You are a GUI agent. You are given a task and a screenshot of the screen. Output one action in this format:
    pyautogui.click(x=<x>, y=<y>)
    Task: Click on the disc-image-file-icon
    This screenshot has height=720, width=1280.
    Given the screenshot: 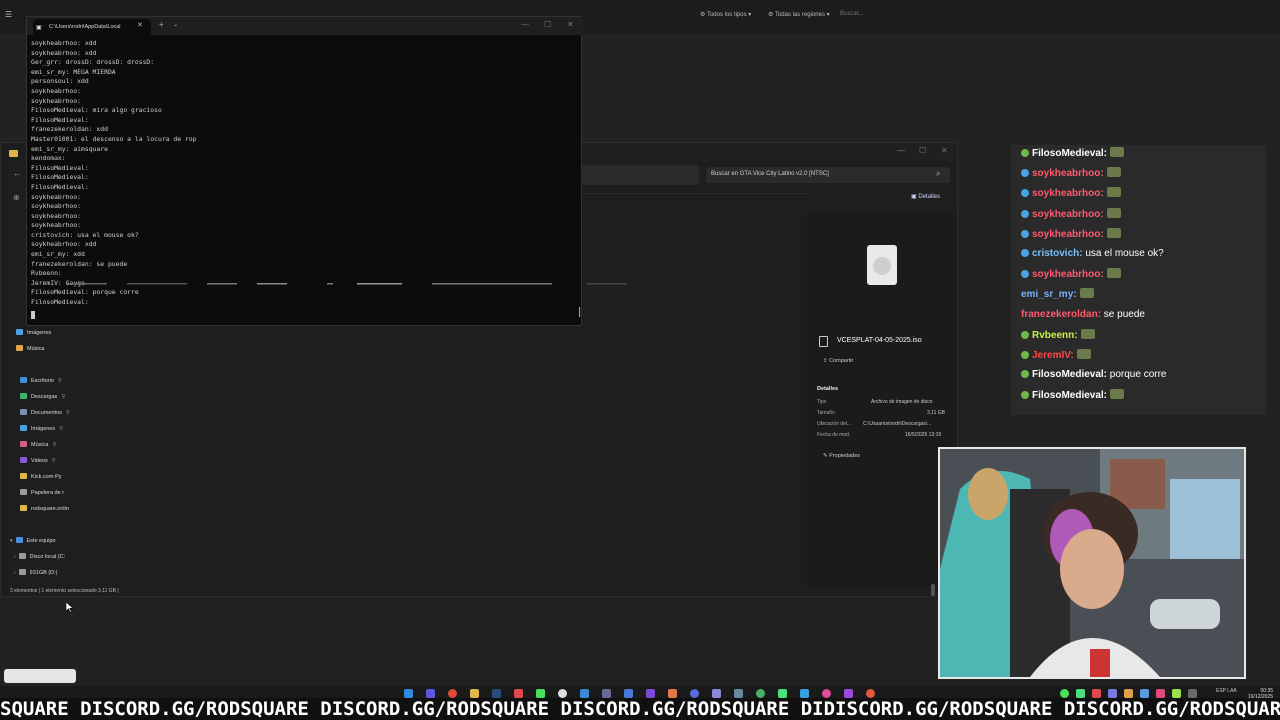 What is the action you would take?
    pyautogui.click(x=882, y=265)
    